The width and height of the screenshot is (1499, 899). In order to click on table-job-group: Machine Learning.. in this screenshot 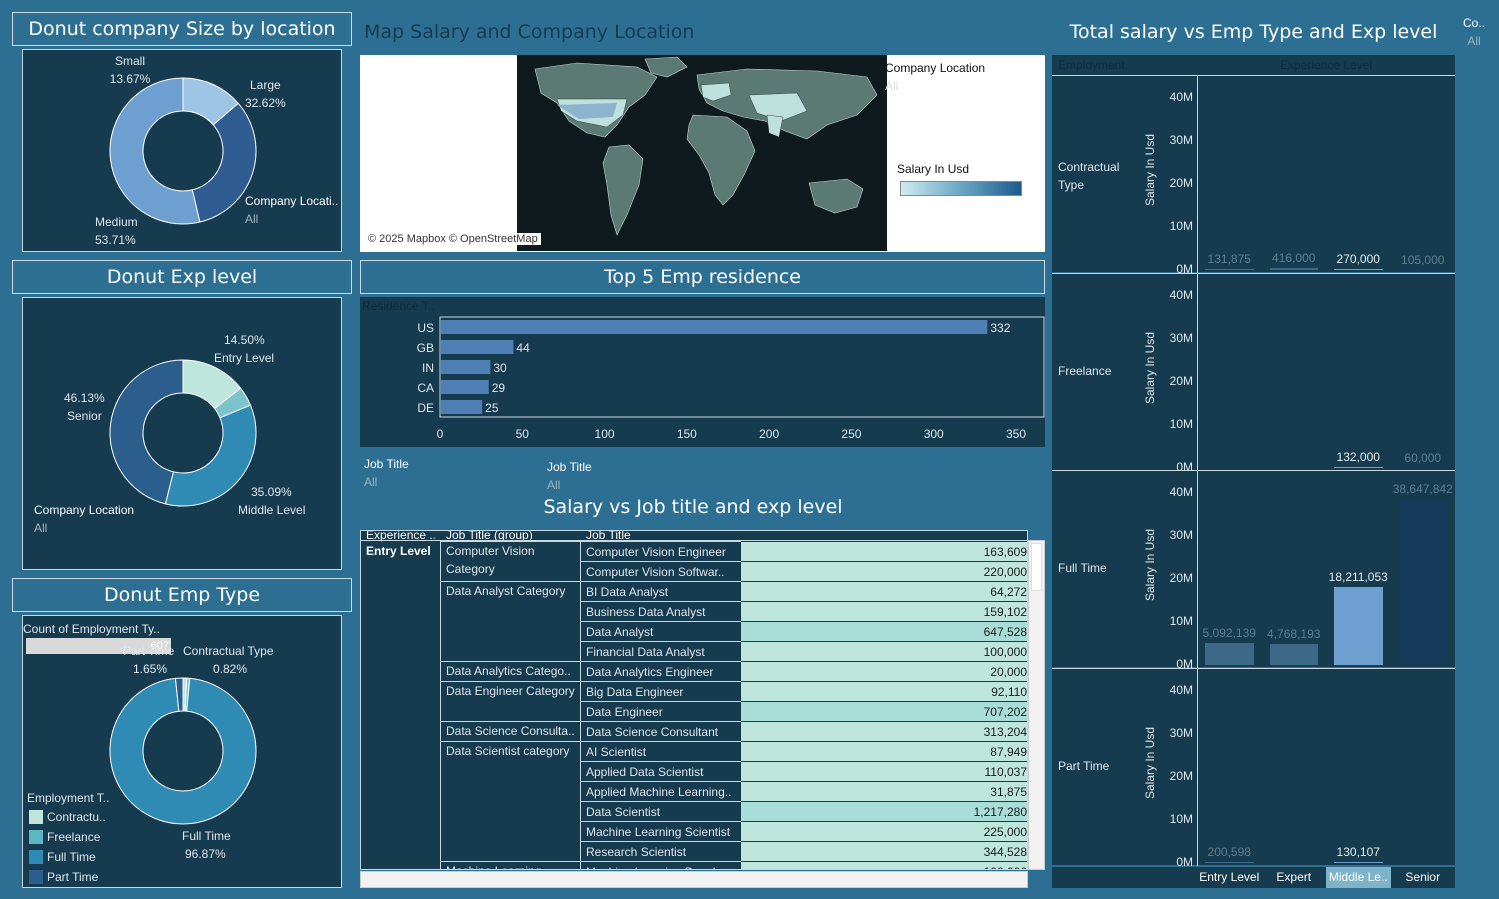, I will do `click(511, 865)`.